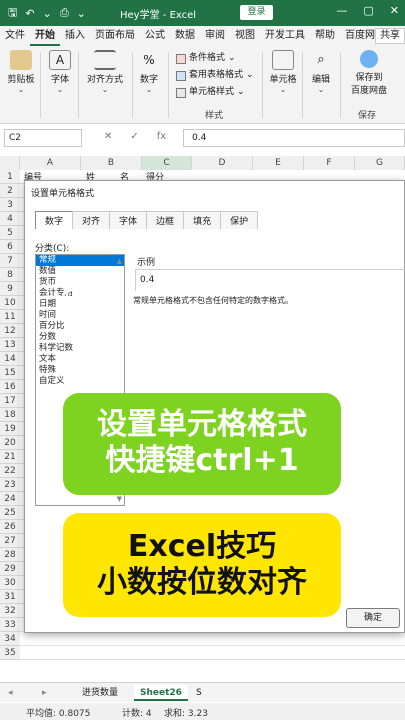 Image resolution: width=405 pixels, height=720 pixels. I want to click on row-header: 5, so click(10, 233).